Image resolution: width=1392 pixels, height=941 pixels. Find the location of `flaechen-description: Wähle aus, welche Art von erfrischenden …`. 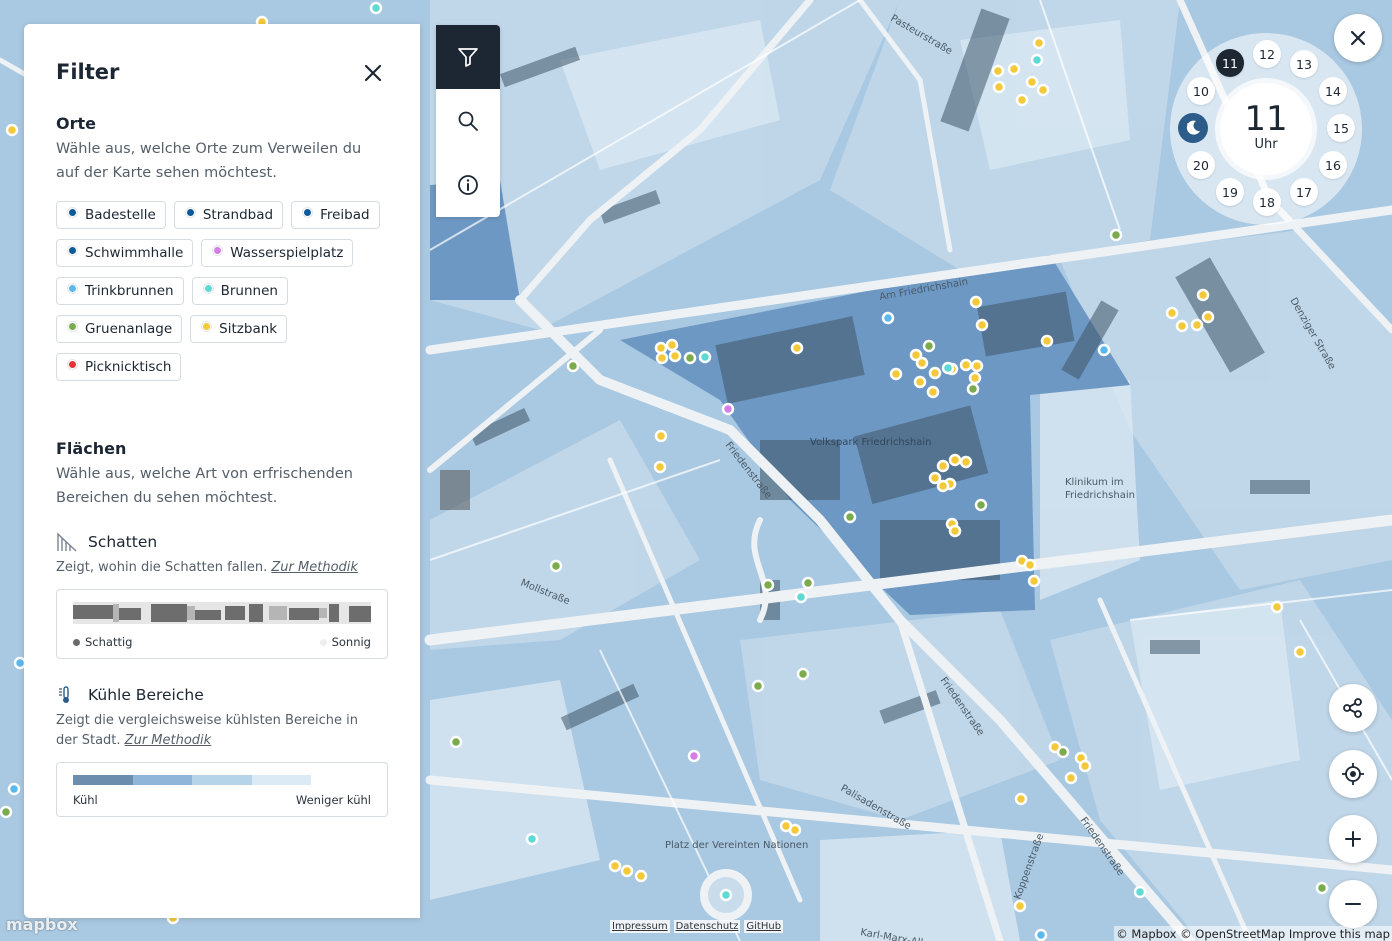

flaechen-description: Wähle aus, welche Art von erfrischenden … is located at coordinates (204, 486).